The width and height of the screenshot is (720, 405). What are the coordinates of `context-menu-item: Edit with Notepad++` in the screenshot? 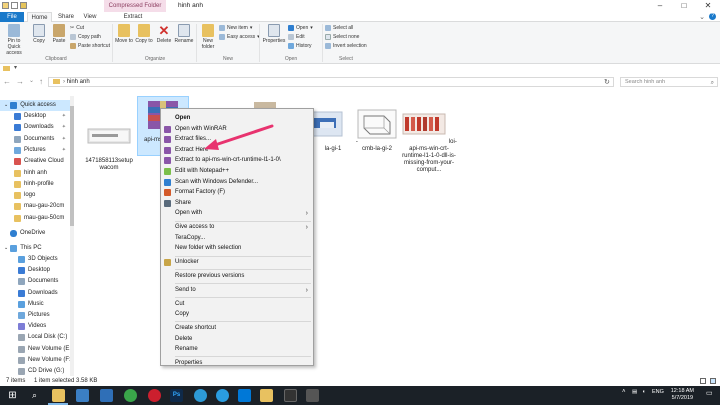 It's located at (237, 171).